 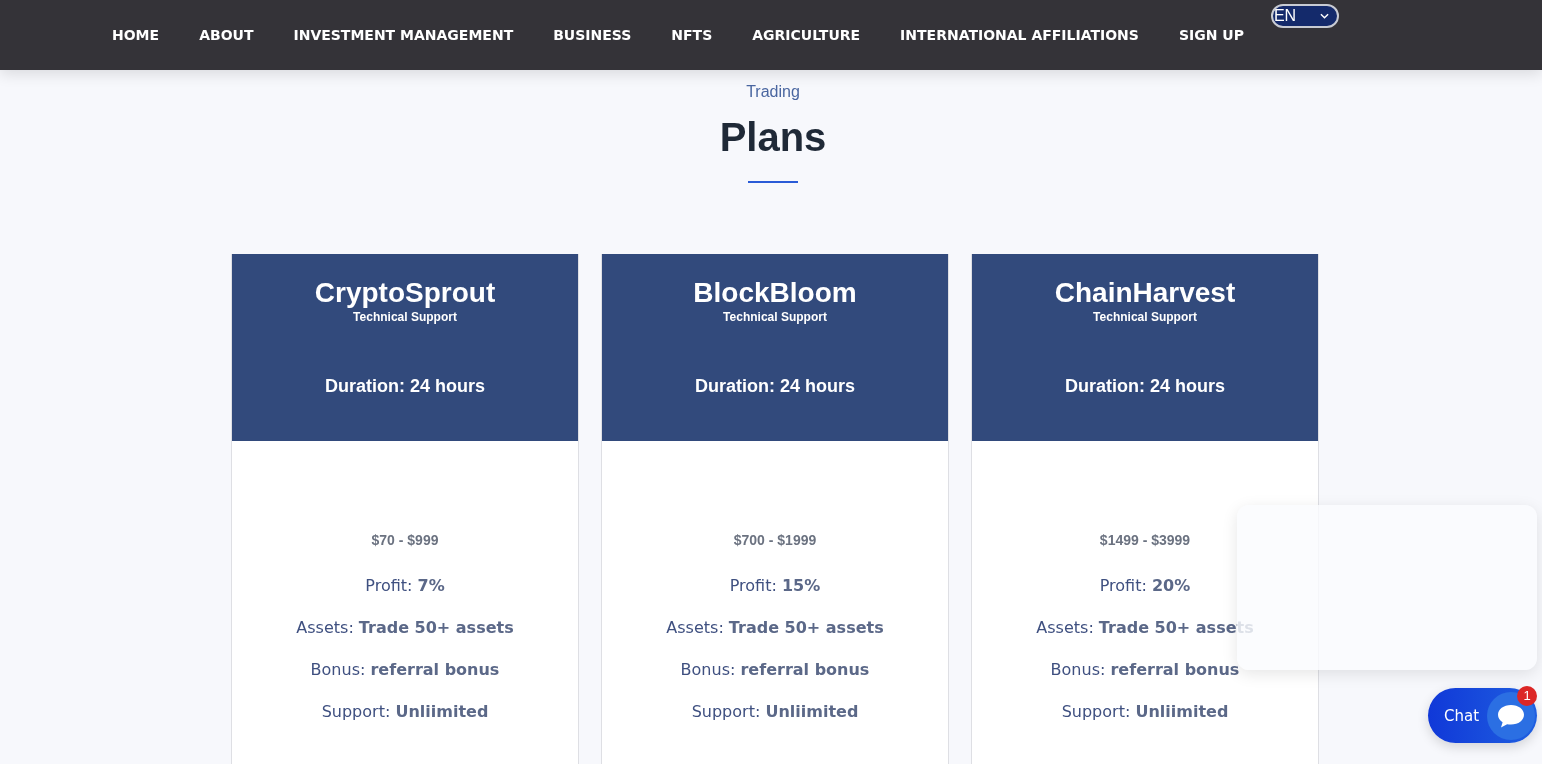 What do you see at coordinates (592, 35) in the screenshot?
I see `nav-link: BUSINESS` at bounding box center [592, 35].